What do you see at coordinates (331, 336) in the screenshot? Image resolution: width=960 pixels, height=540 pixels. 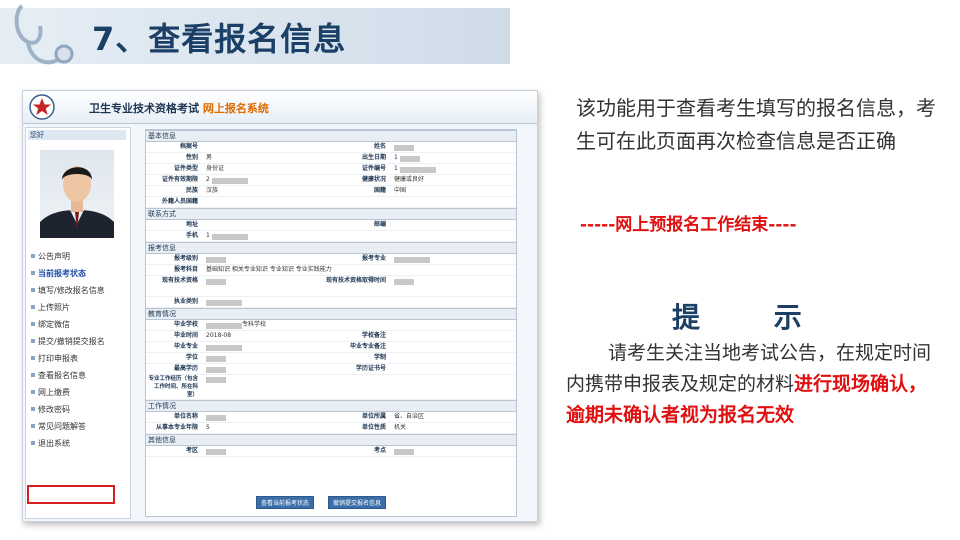 I see `table-row: 毕业时间 2018-08 学校备注` at bounding box center [331, 336].